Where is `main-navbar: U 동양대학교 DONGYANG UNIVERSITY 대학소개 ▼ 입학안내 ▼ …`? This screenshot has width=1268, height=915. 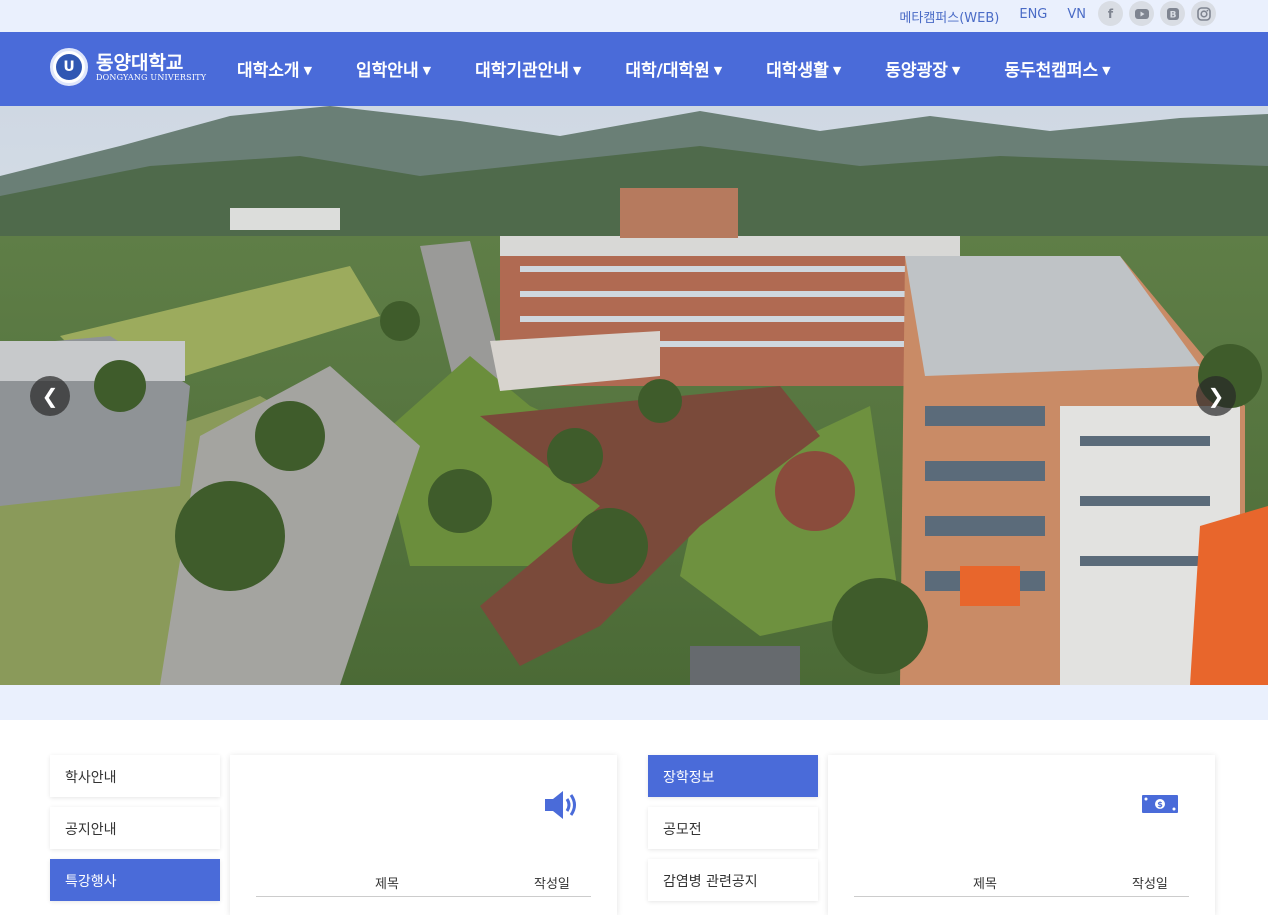 main-navbar: U 동양대학교 DONGYANG UNIVERSITY 대학소개 ▼ 입학안내 ▼ … is located at coordinates (634, 69).